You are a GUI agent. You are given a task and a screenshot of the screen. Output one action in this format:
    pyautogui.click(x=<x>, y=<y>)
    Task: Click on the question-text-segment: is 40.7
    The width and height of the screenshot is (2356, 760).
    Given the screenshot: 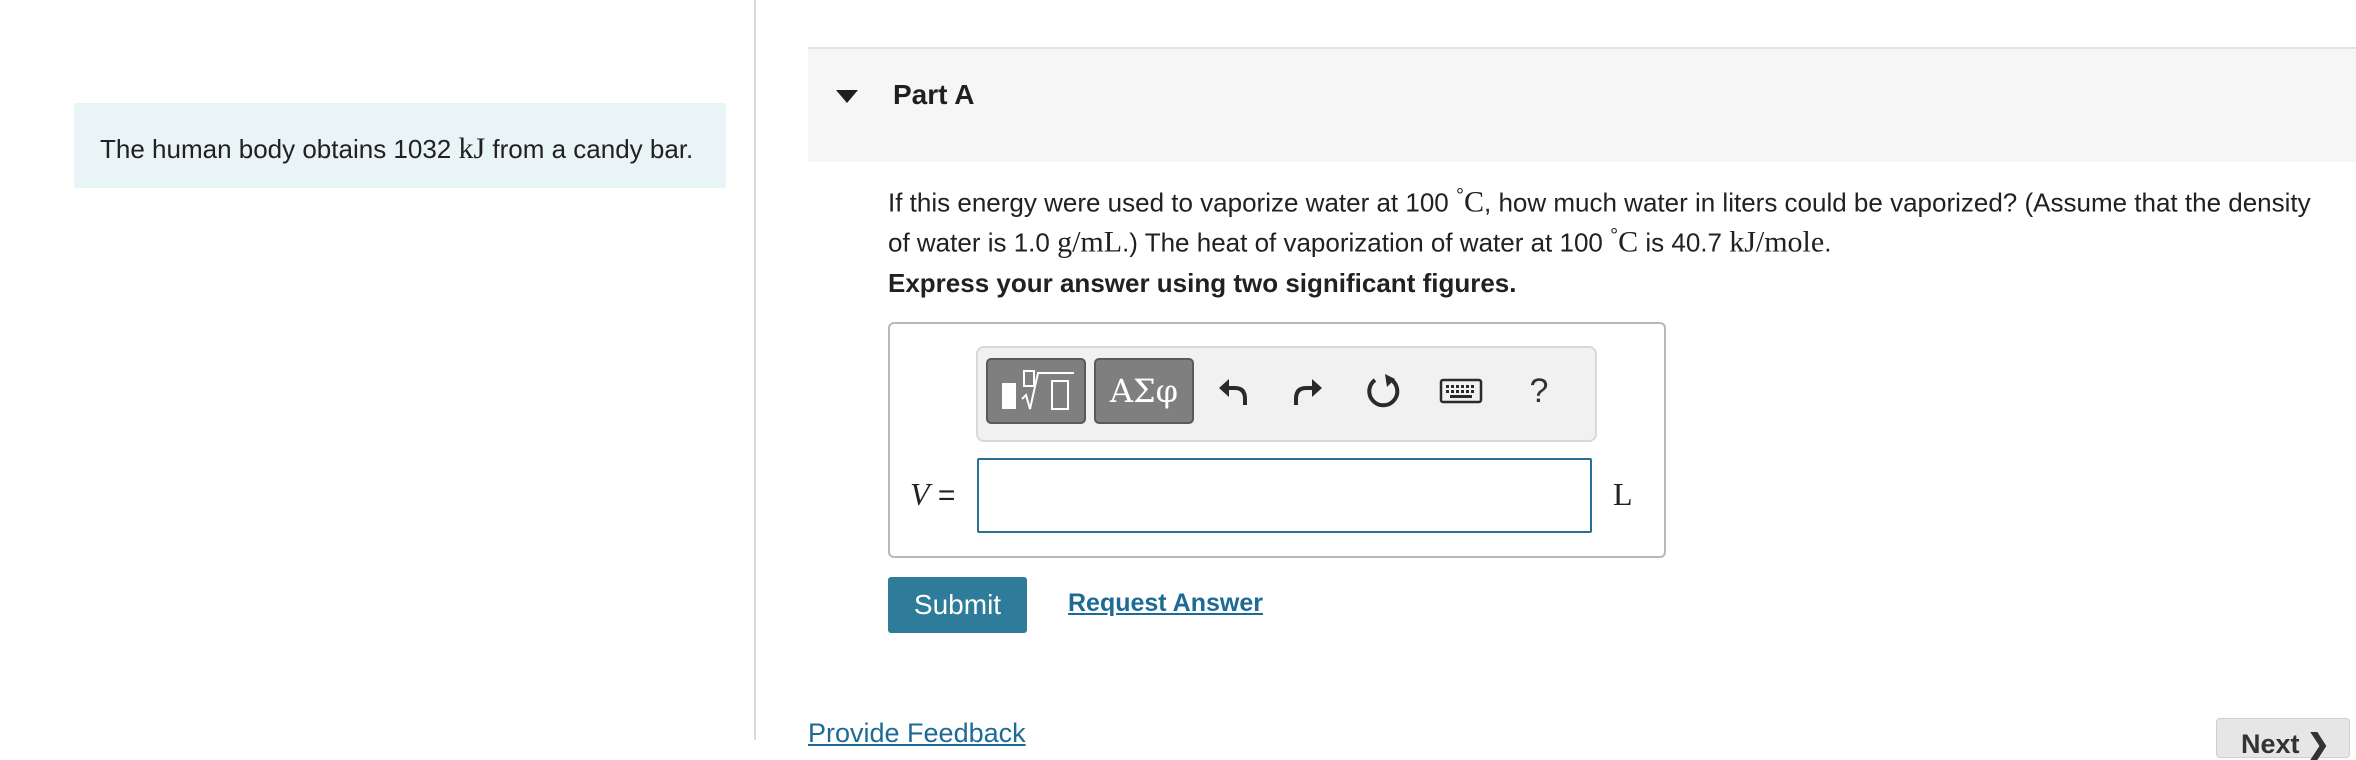 What is the action you would take?
    pyautogui.click(x=1684, y=242)
    